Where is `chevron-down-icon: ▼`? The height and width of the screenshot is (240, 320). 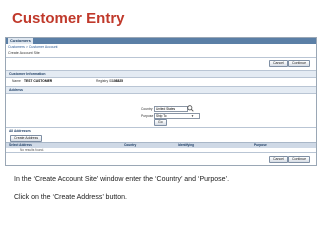 chevron-down-icon: ▼ is located at coordinates (192, 116).